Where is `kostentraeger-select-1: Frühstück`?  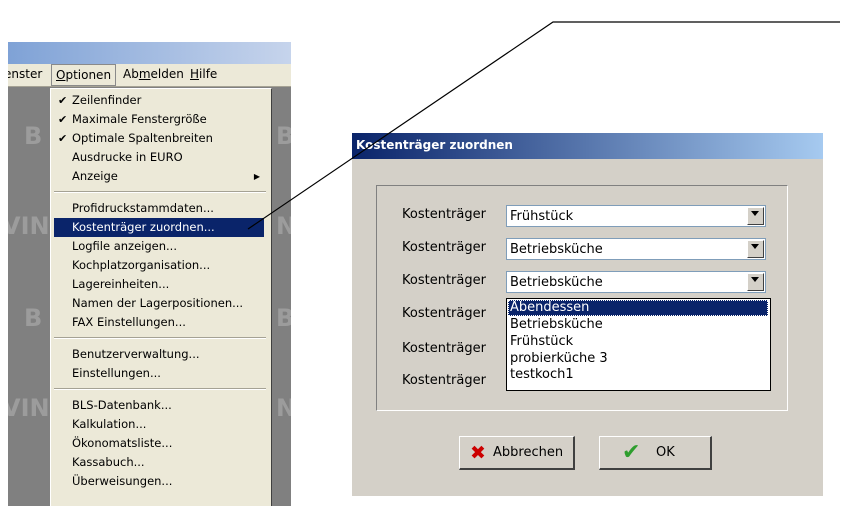 kostentraeger-select-1: Frühstück is located at coordinates (636, 216).